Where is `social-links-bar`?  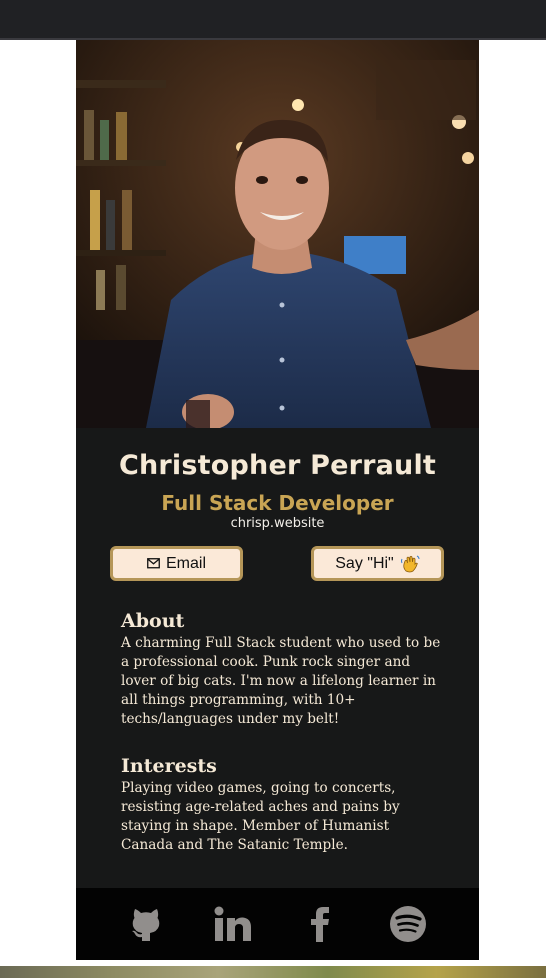 social-links-bar is located at coordinates (277, 924).